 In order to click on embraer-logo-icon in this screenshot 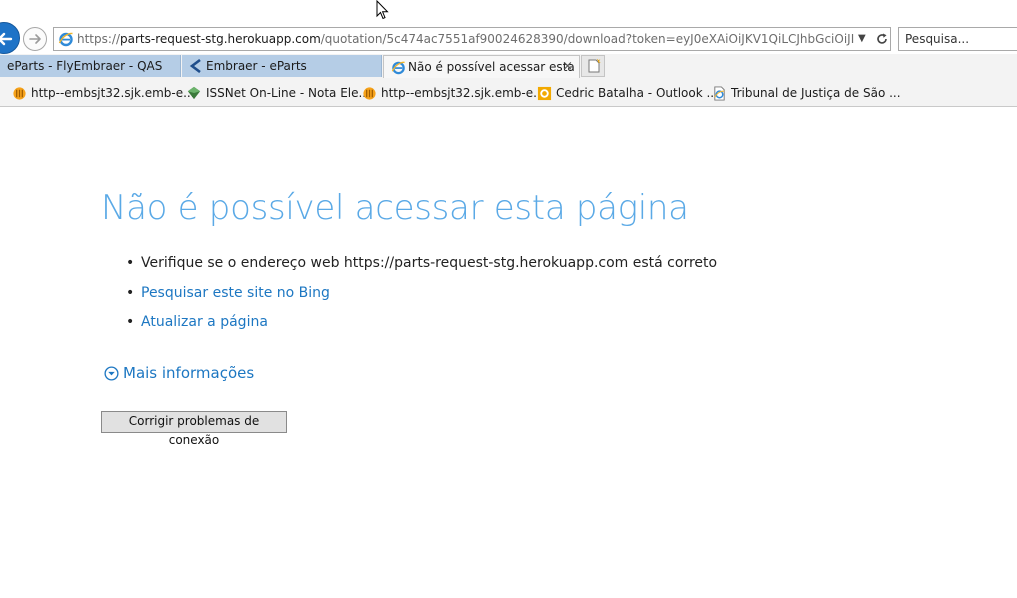, I will do `click(195, 66)`.